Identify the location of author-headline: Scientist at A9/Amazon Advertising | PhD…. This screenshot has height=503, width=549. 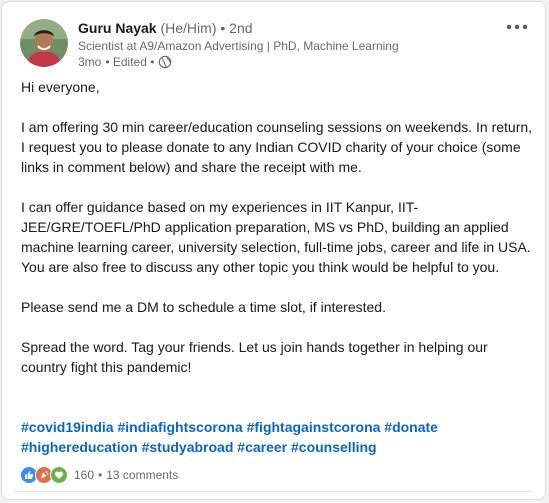
(238, 46).